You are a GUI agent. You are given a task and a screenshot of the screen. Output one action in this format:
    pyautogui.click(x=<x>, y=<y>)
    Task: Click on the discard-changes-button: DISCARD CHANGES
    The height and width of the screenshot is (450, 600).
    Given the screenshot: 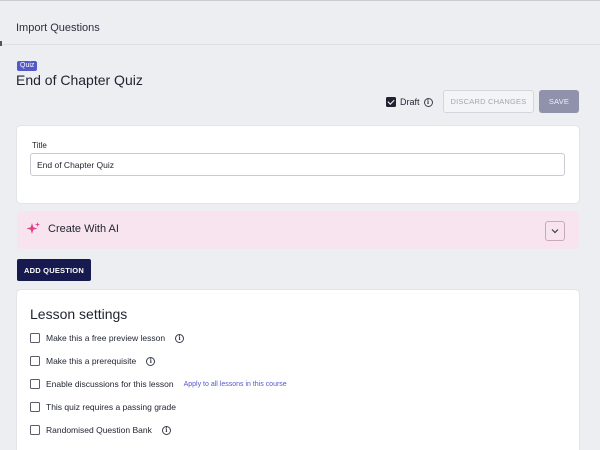 What is the action you would take?
    pyautogui.click(x=488, y=101)
    